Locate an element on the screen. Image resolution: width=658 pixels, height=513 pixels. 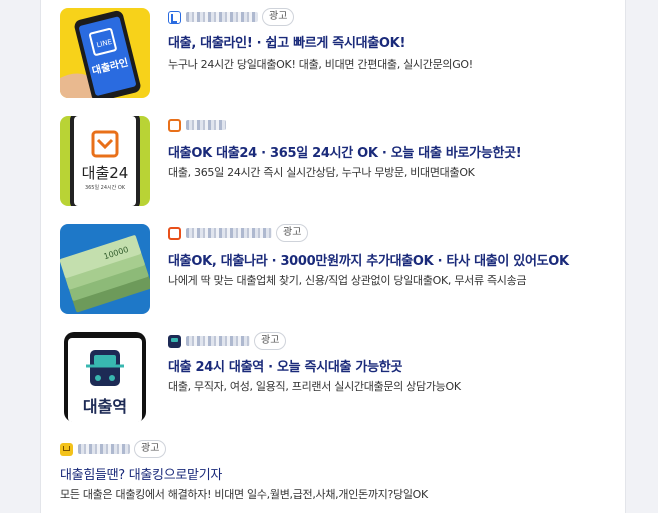
ad-title: 대출힘들땐? 대출킹으로맡기자 is located at coordinates (141, 473).